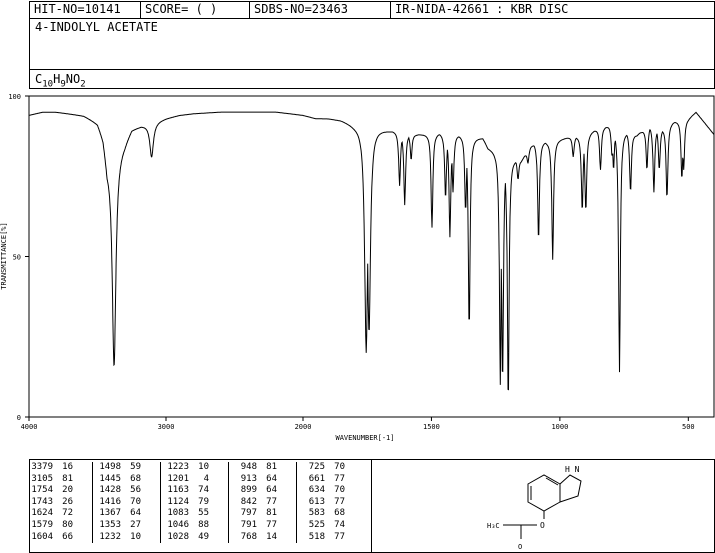 The width and height of the screenshot is (715, 553). What do you see at coordinates (572, 469) in the screenshot?
I see `nh-label: H N` at bounding box center [572, 469].